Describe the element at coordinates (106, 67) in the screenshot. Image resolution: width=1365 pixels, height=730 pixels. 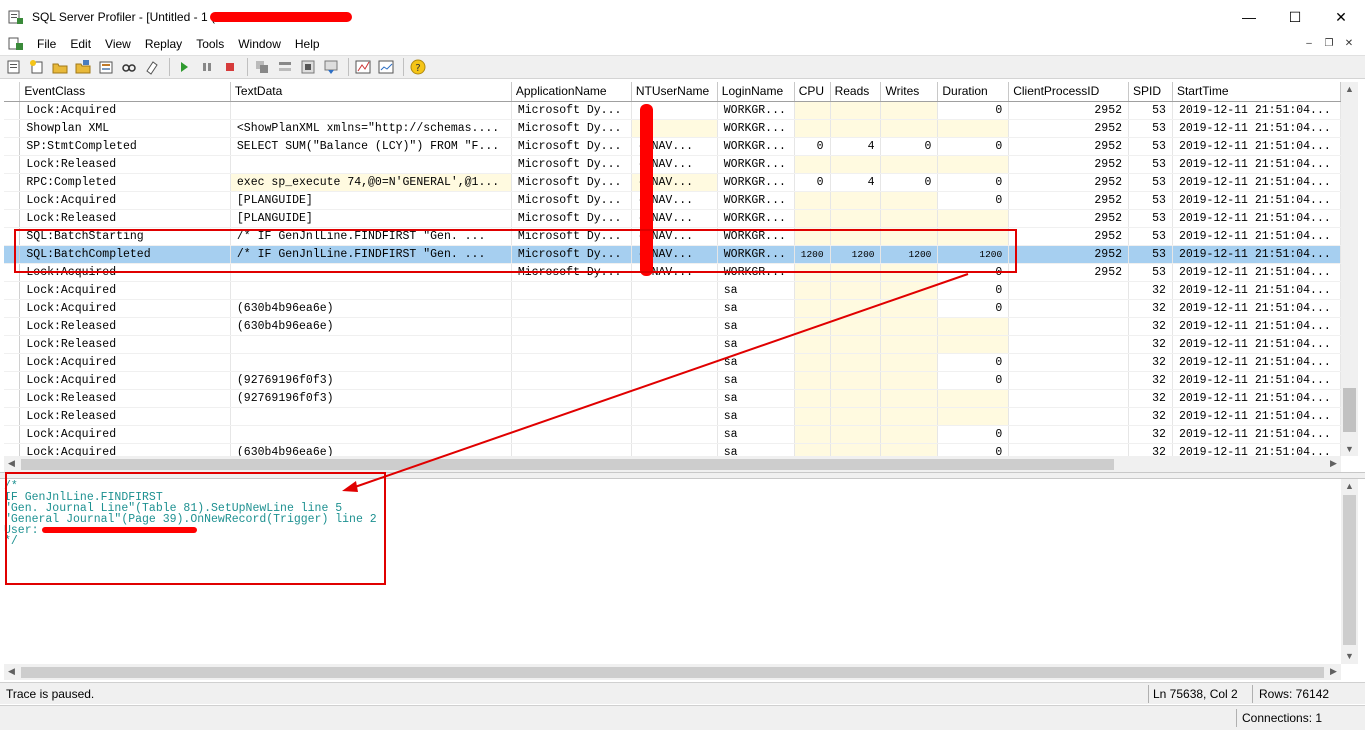
I see `properties-icon` at that location.